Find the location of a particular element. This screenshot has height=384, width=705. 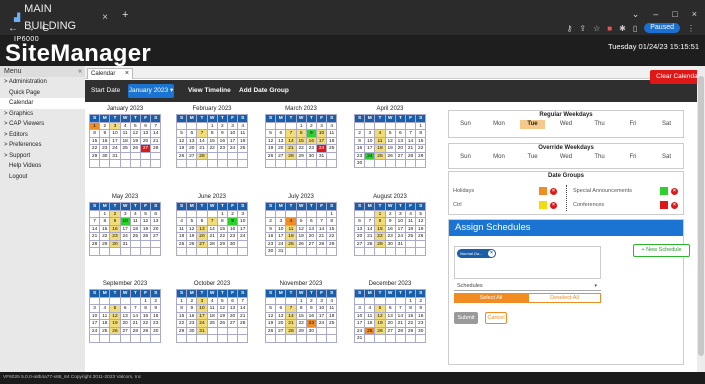

calendar-day: 26 is located at coordinates (146, 237).